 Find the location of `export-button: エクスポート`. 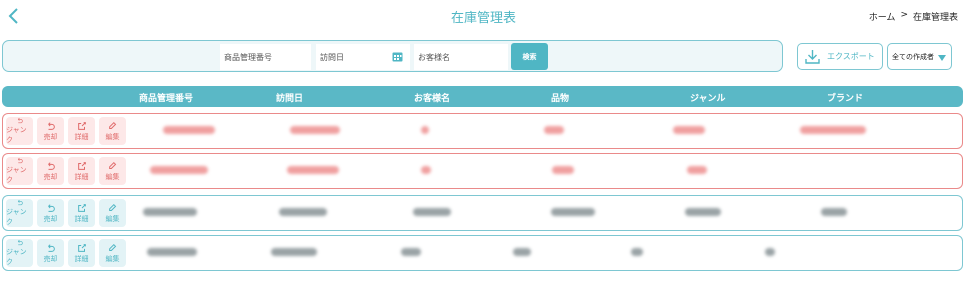

export-button: エクスポート is located at coordinates (840, 56).